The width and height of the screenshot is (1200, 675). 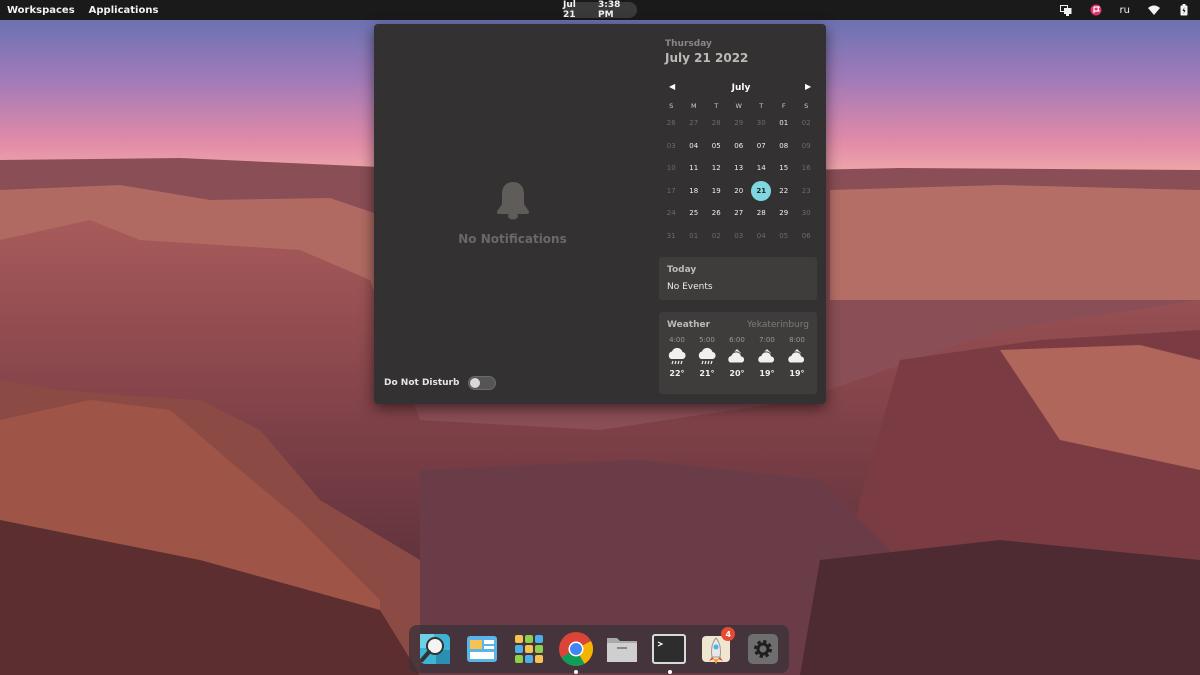 What do you see at coordinates (737, 373) in the screenshot?
I see `weather-hour-temp: 20°` at bounding box center [737, 373].